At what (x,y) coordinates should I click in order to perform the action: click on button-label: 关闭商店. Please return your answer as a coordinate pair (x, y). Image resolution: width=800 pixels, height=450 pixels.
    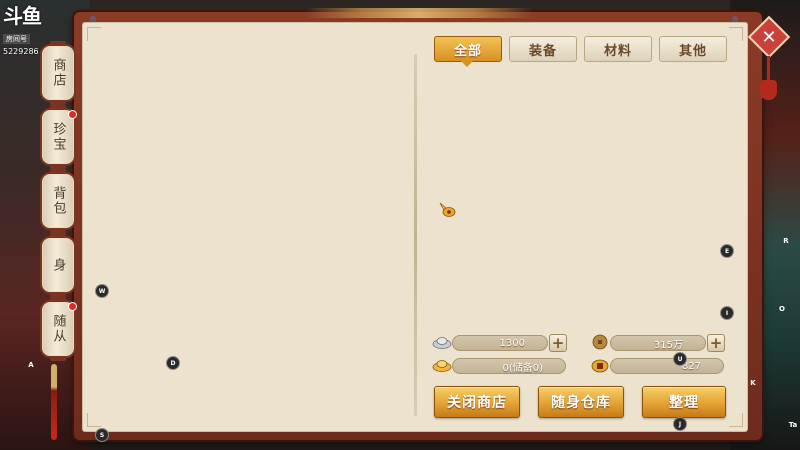
    Looking at the image, I should click on (477, 403).